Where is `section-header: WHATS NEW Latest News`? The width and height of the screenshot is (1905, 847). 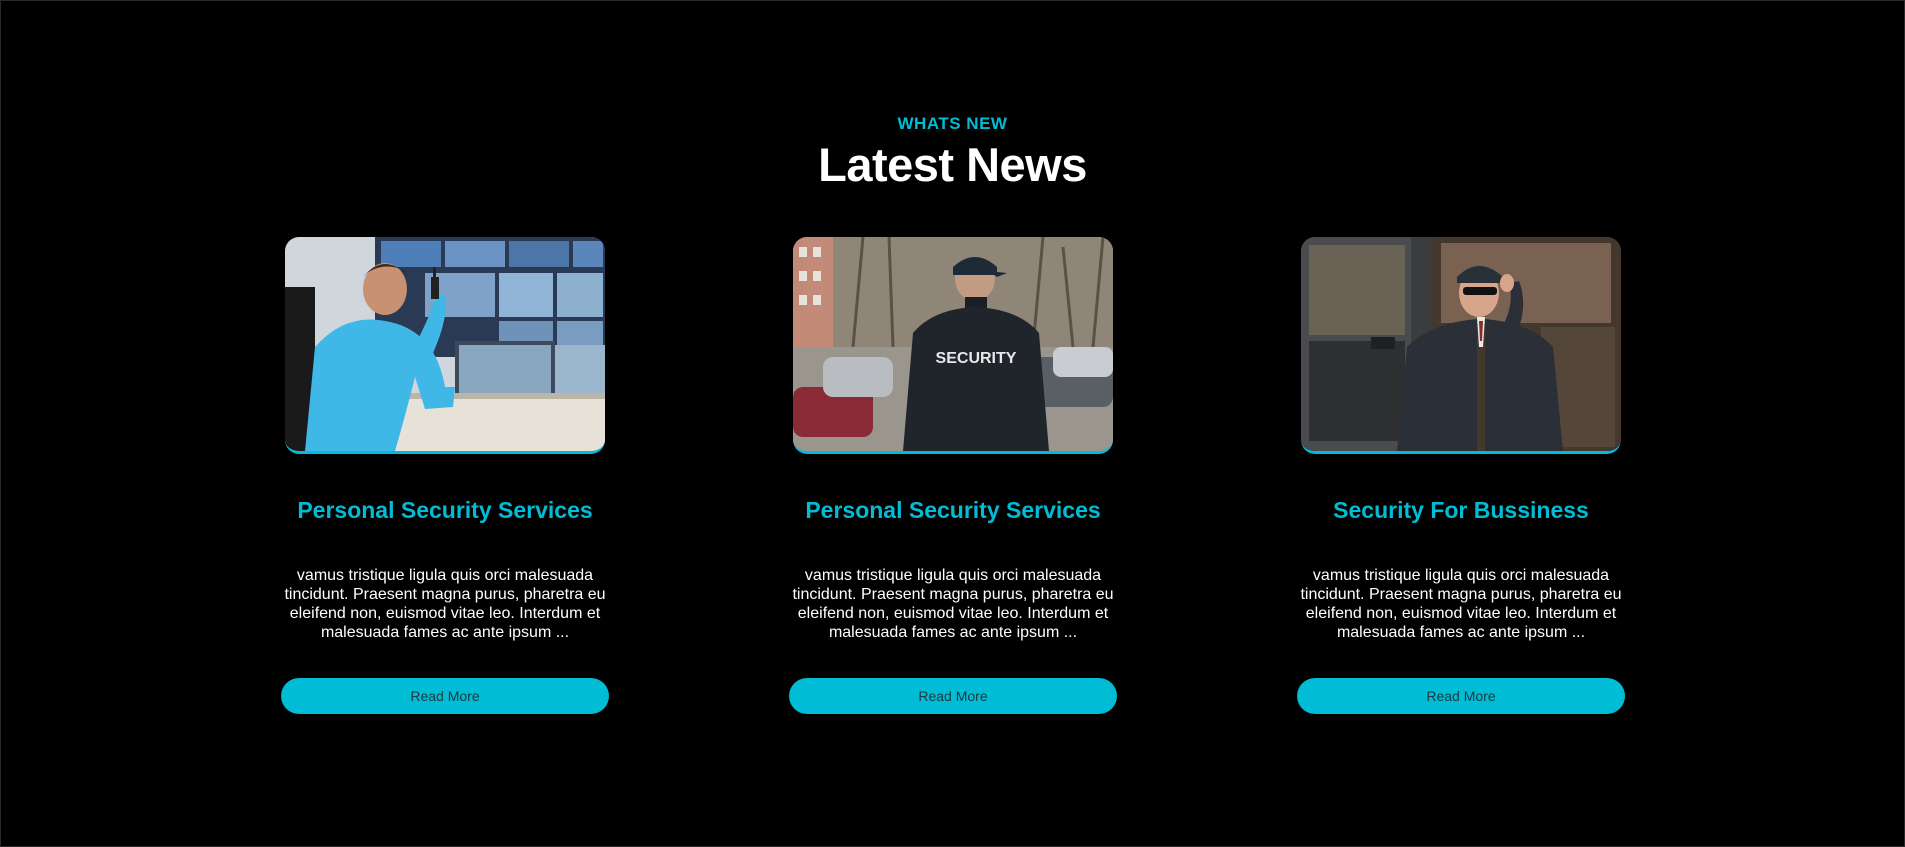 section-header: WHATS NEW Latest News is located at coordinates (952, 153).